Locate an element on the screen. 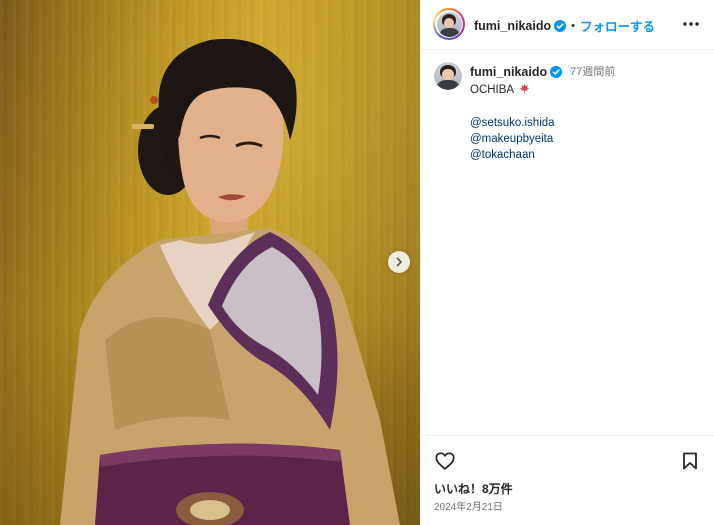  post-time: 77週間前 is located at coordinates (592, 72).